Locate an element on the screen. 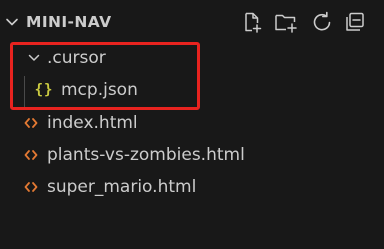 Image resolution: width=384 pixels, height=249 pixels. tree-file-index-html: index.html is located at coordinates (192, 123).